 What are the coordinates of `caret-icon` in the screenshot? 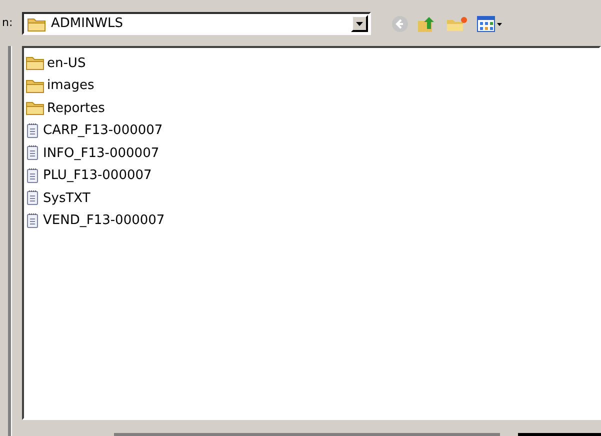 It's located at (359, 24).